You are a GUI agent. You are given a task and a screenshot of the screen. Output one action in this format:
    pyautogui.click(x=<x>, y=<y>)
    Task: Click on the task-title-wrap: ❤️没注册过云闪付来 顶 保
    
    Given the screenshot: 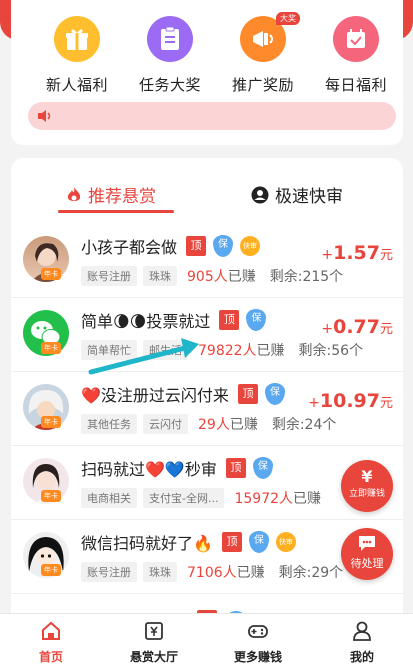 What is the action you would take?
    pyautogui.click(x=183, y=394)
    